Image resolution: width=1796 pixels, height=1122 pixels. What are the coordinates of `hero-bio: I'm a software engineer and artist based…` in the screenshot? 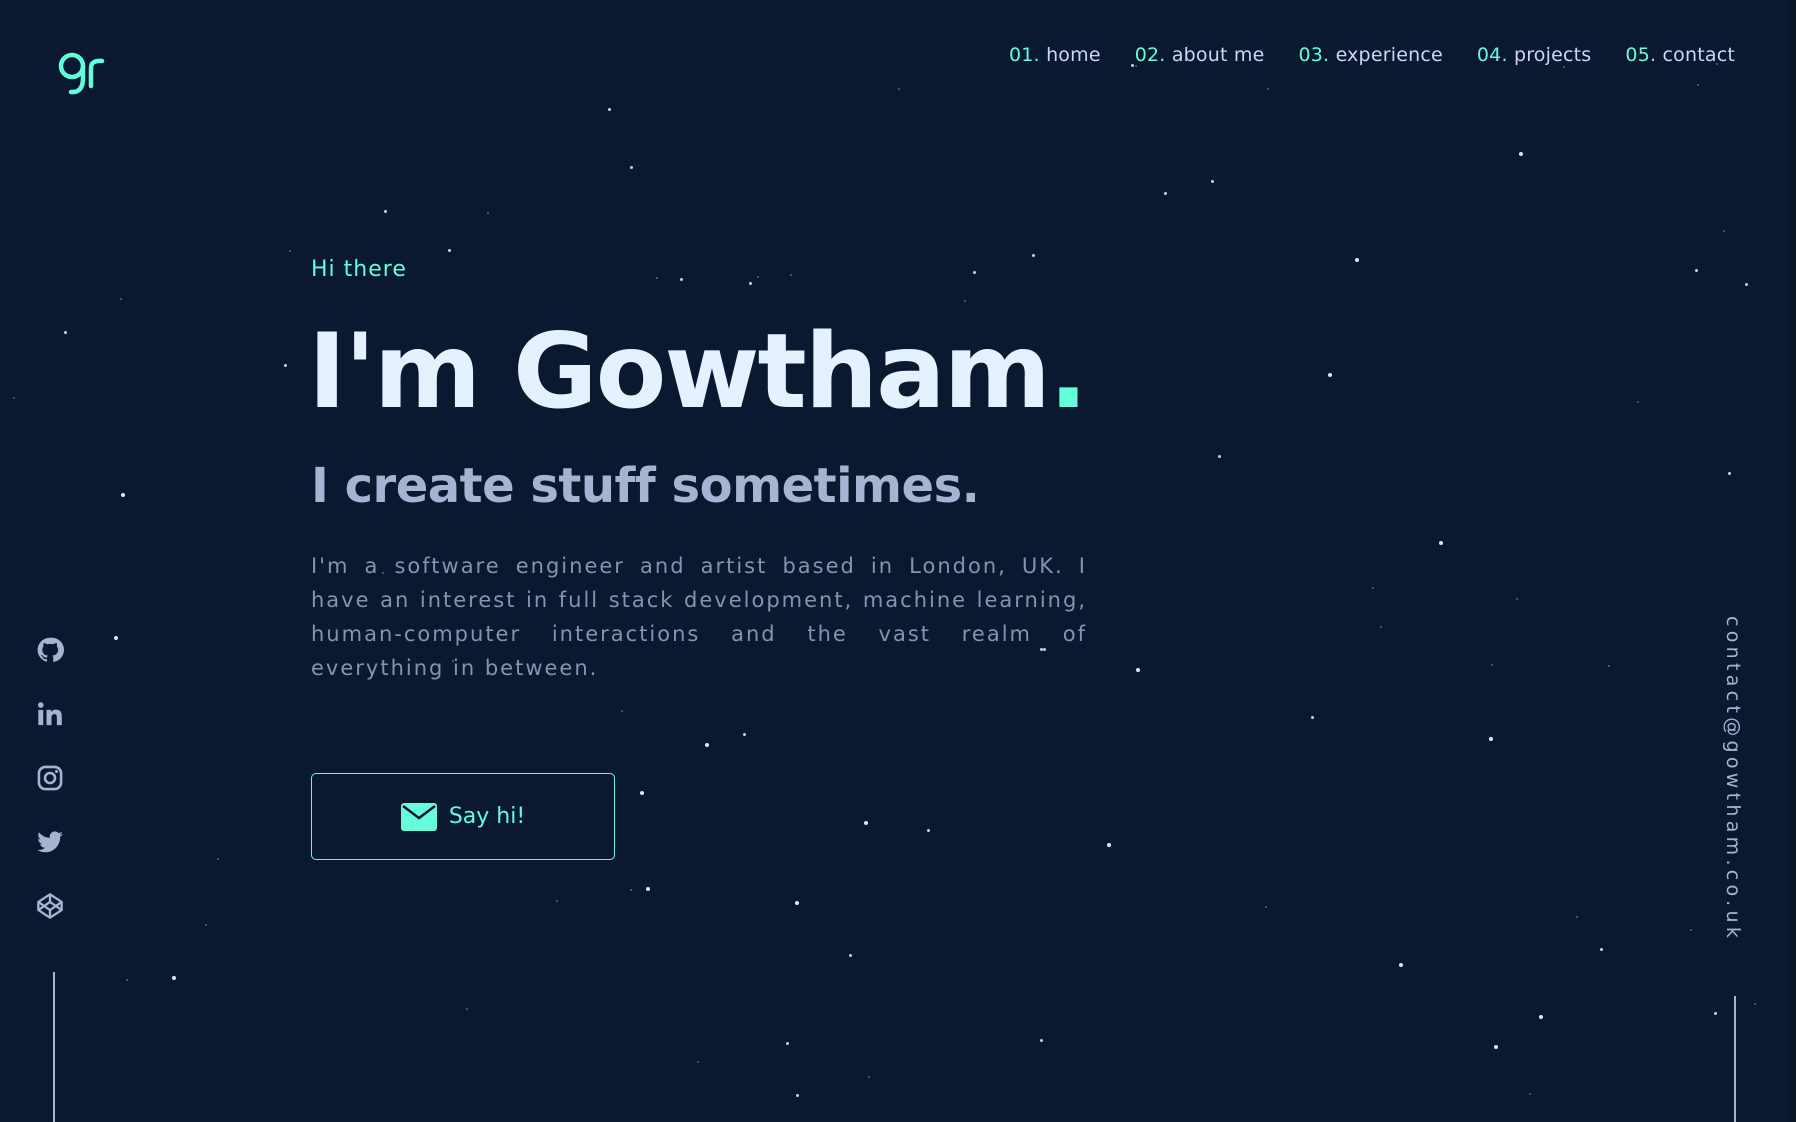 It's located at (699, 617).